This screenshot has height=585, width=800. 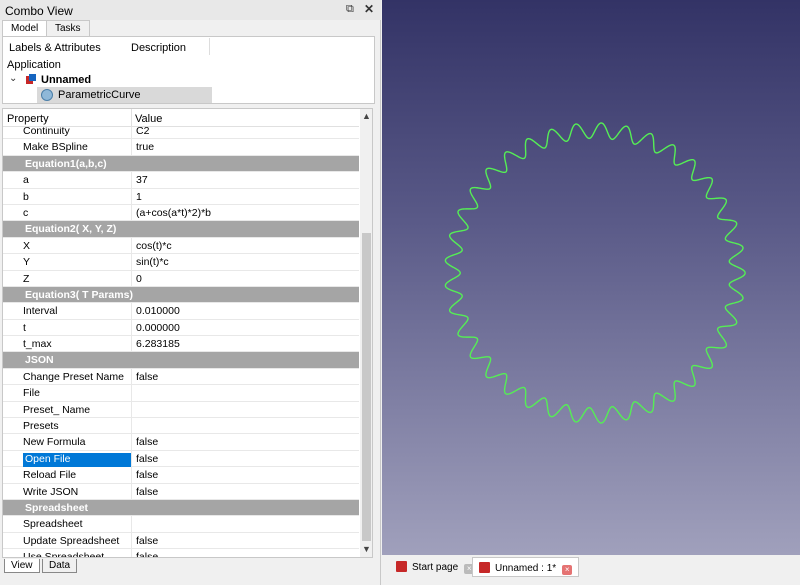 I want to click on property-name: Spreadsheet, so click(x=77, y=525).